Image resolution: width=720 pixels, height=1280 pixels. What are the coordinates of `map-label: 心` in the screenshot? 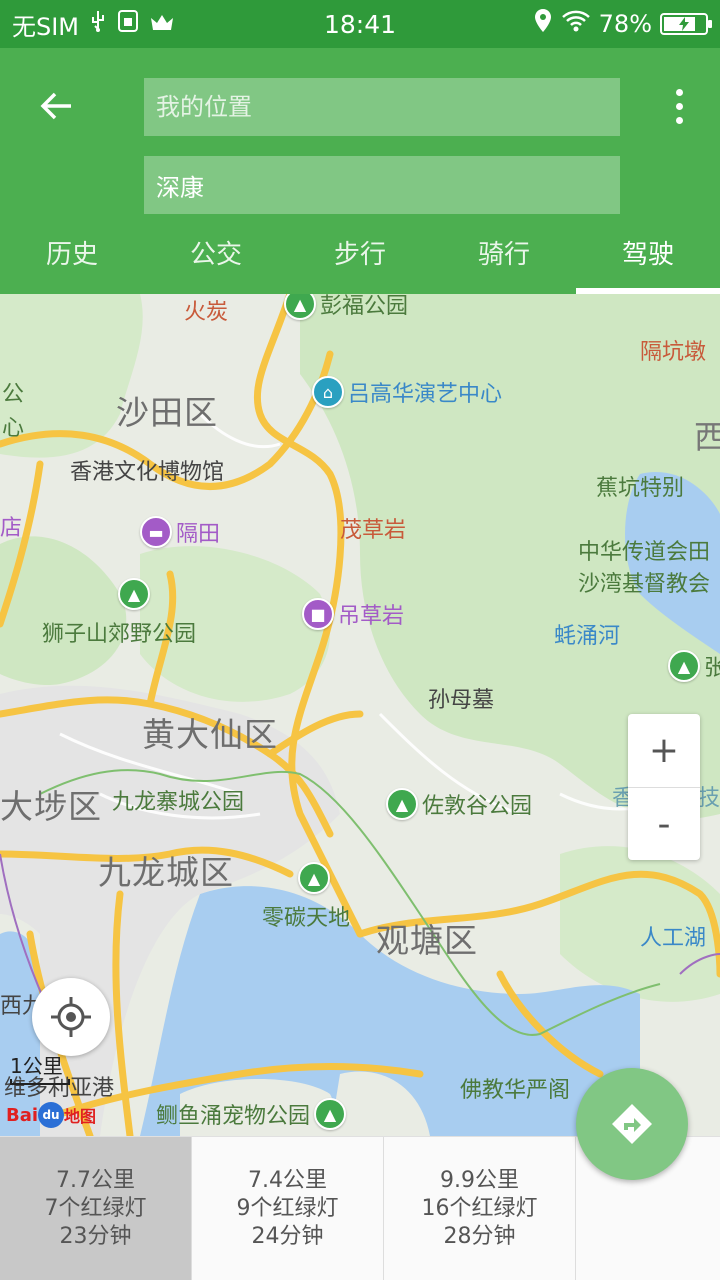 It's located at (13, 428).